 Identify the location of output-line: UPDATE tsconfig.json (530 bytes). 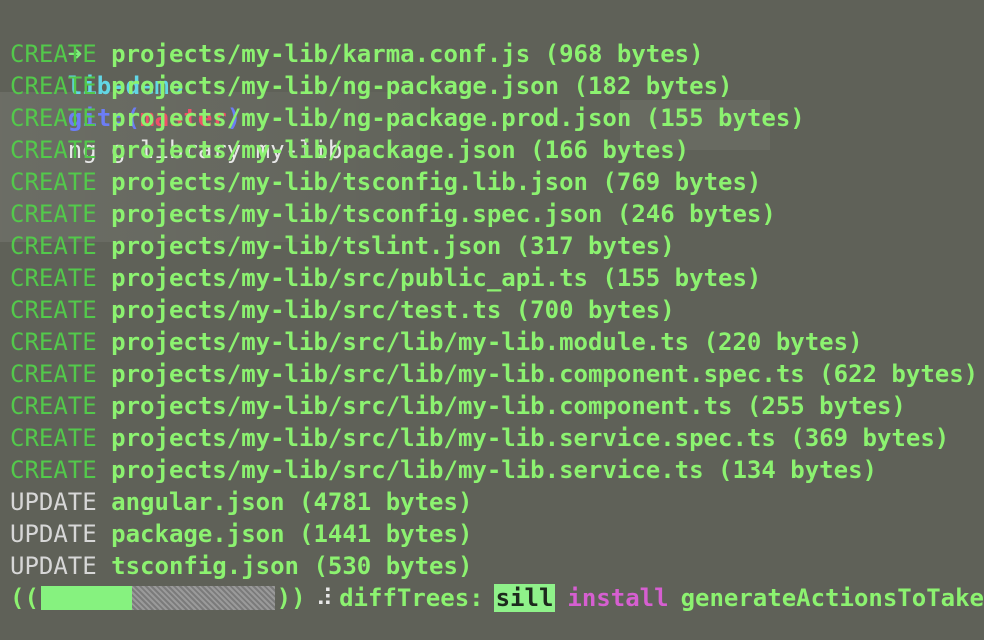
(497, 566).